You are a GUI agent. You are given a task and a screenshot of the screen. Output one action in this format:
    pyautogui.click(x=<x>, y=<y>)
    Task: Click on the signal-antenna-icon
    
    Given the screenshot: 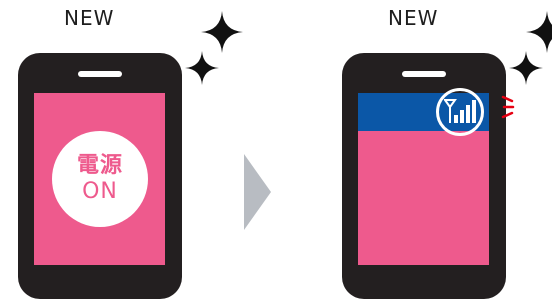 What is the action you would take?
    pyautogui.click(x=460, y=111)
    